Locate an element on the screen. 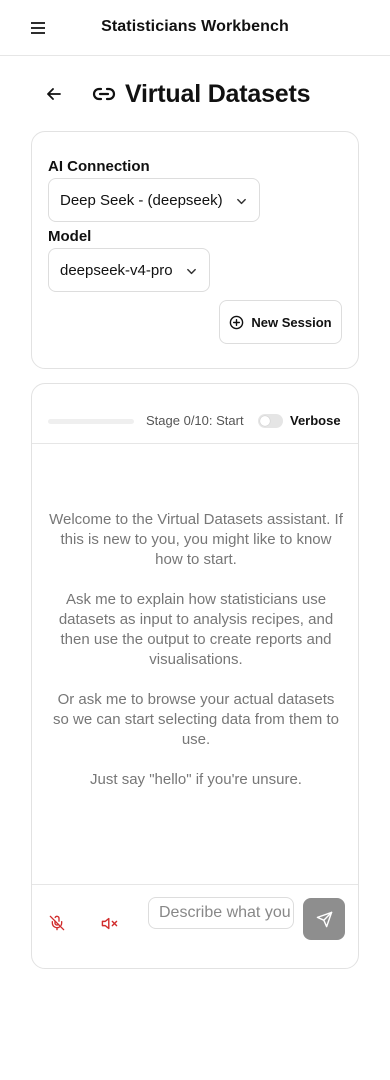 This screenshot has width=390, height=1080. stage-progress-bar is located at coordinates (91, 421).